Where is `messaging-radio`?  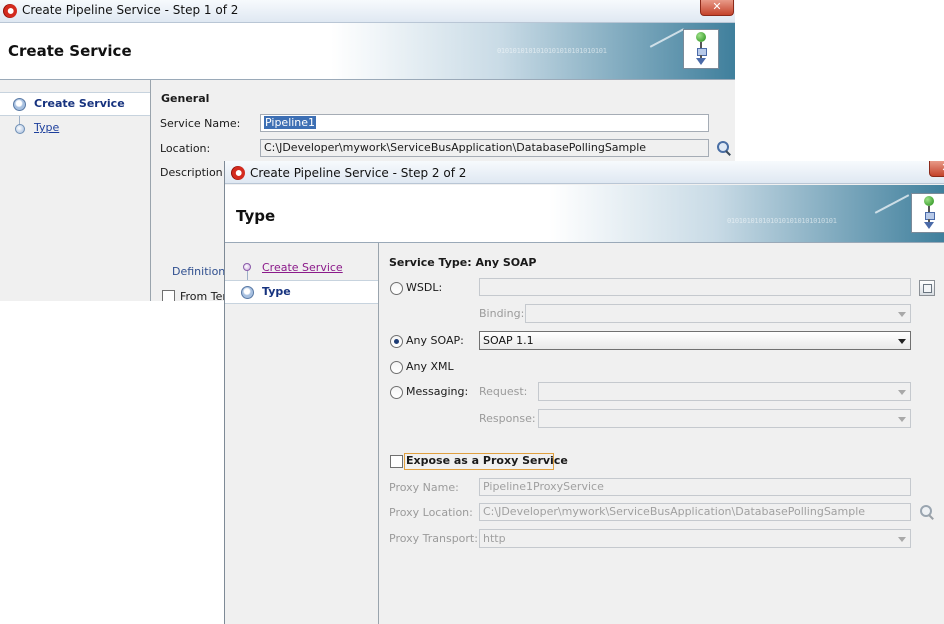 messaging-radio is located at coordinates (396, 392).